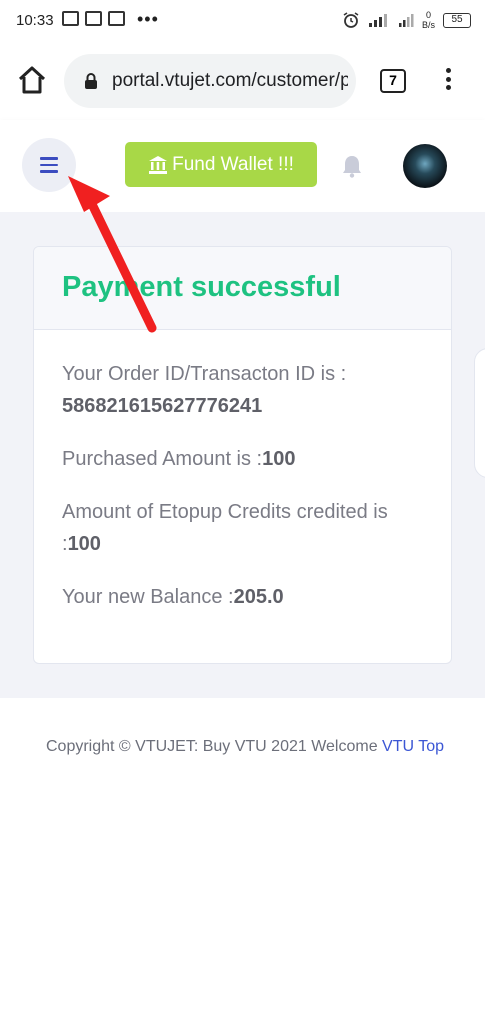 Image resolution: width=485 pixels, height=1024 pixels. I want to click on status-right: 0 B/s 55, so click(406, 20).